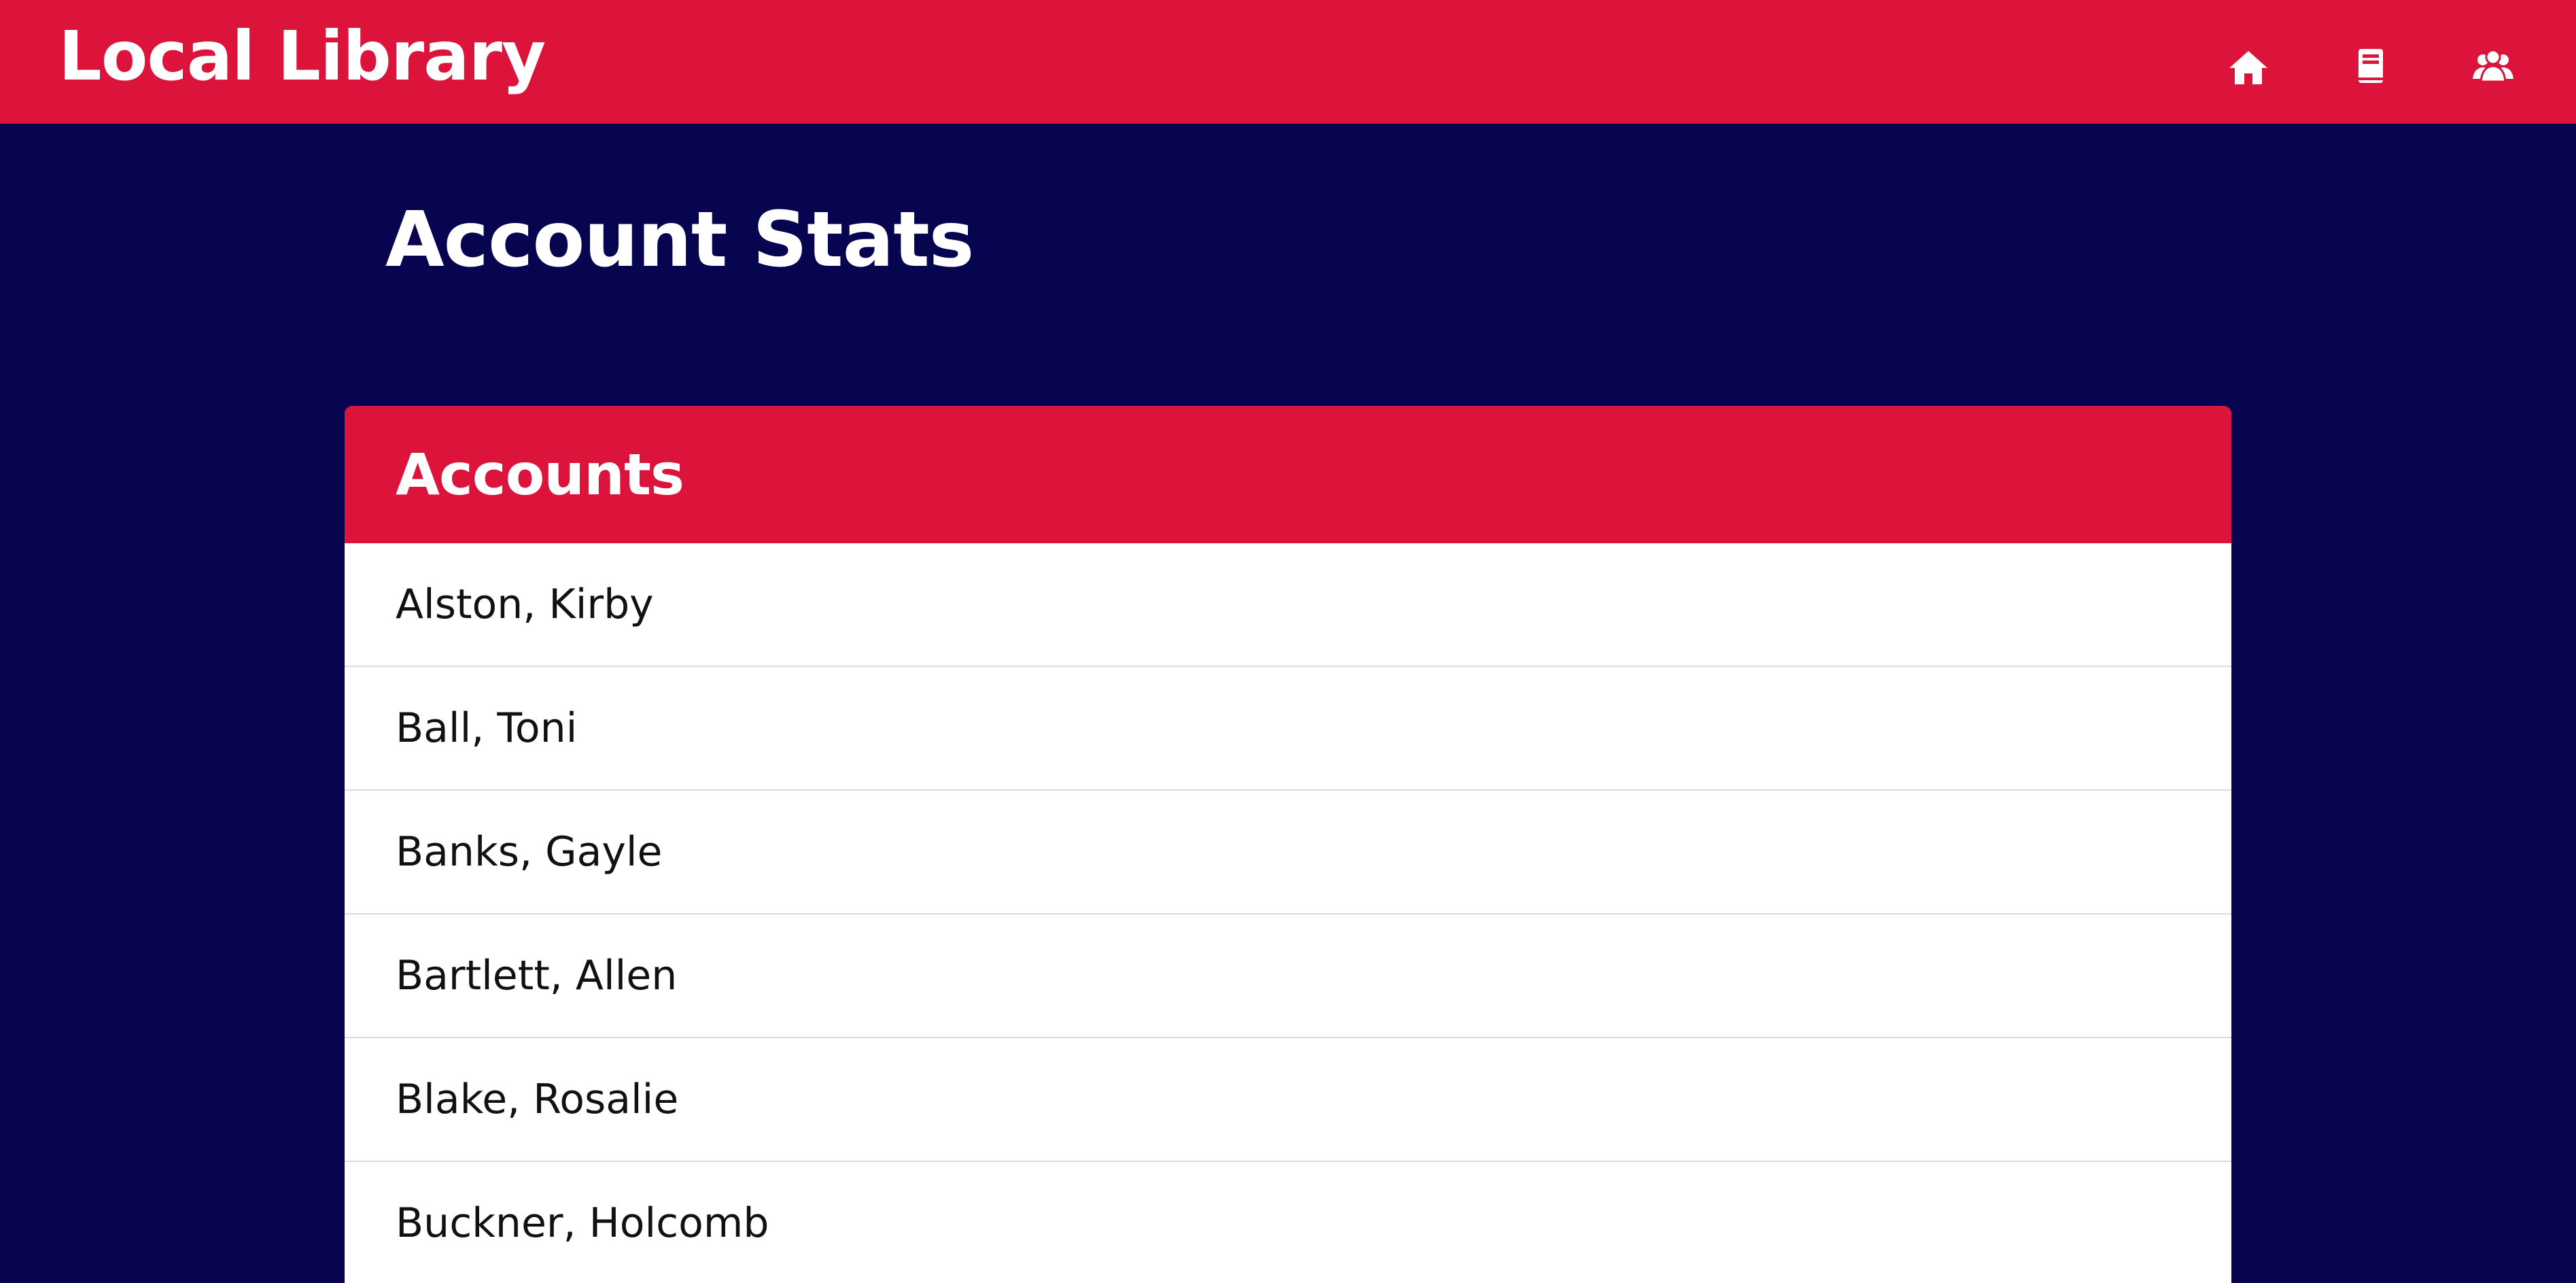  I want to click on account-list-item: Buckner, Holcomb, so click(1288, 1222).